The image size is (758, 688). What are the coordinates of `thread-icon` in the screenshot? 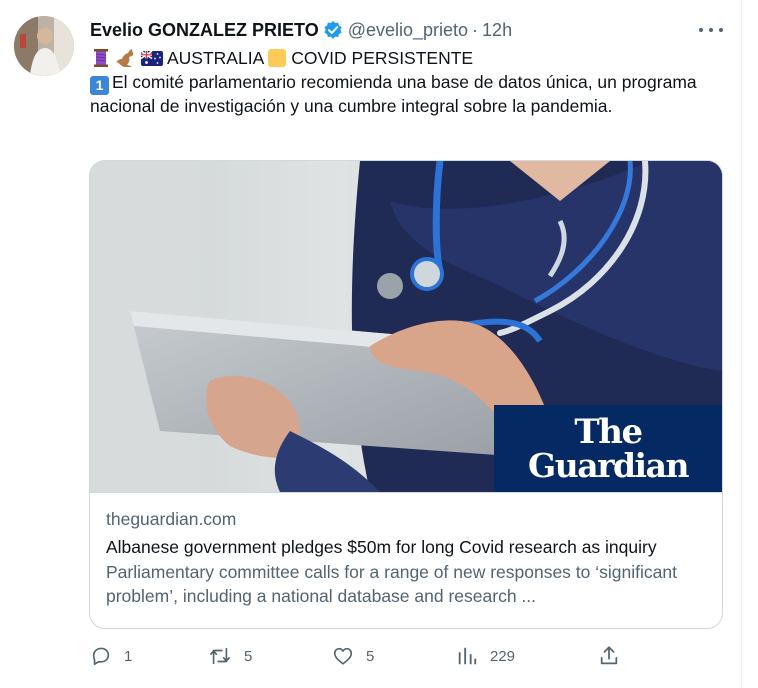 It's located at (101, 58).